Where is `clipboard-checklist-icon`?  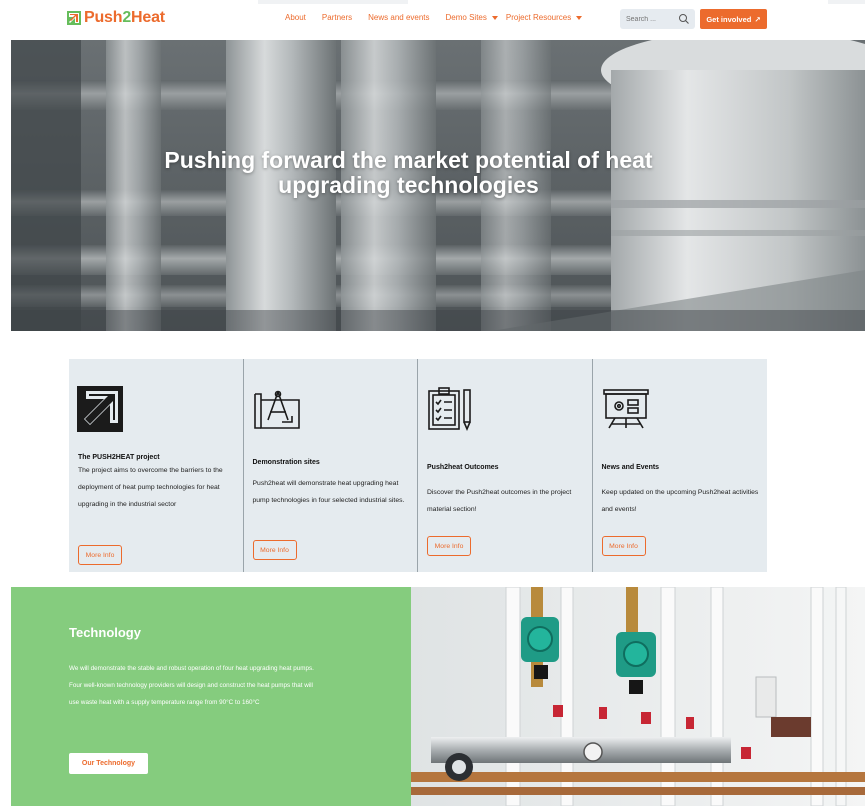 clipboard-checklist-icon is located at coordinates (449, 409).